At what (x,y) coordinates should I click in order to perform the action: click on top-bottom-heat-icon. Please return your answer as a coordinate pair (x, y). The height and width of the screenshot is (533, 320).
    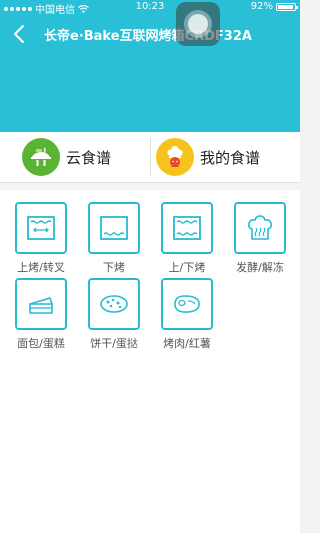
    Looking at the image, I should click on (187, 228).